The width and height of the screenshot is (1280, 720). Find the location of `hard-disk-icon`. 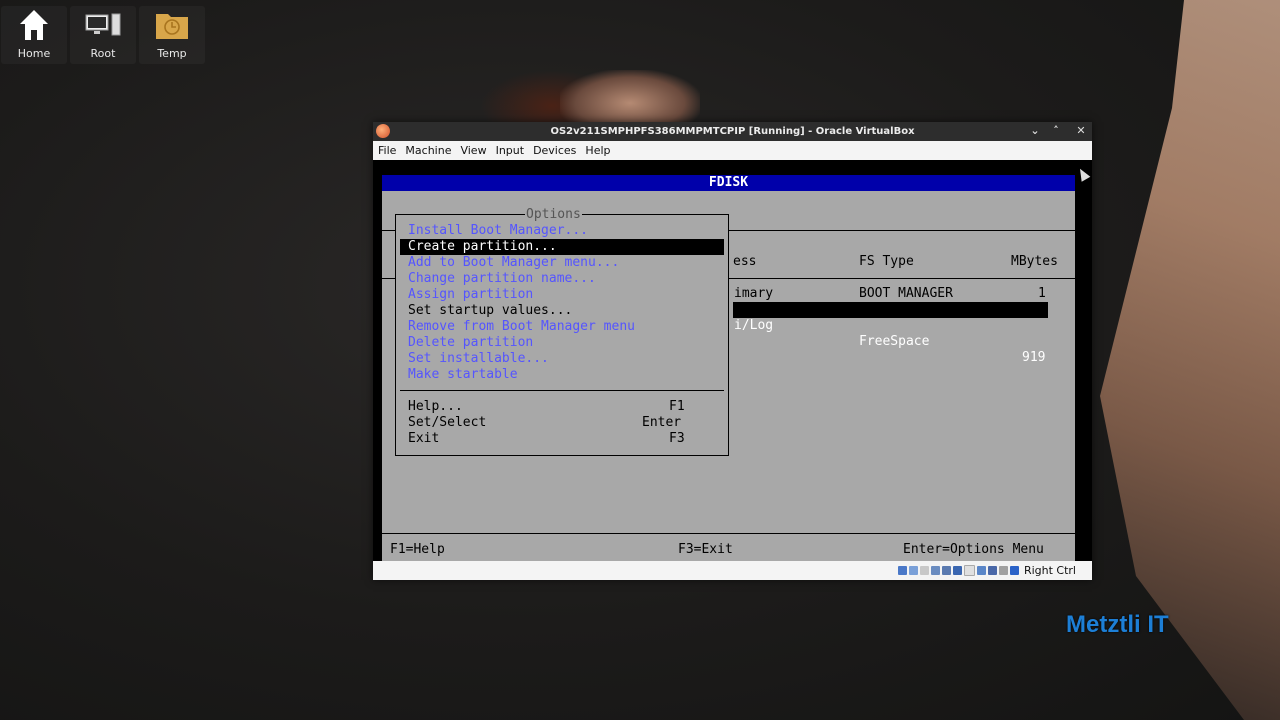

hard-disk-icon is located at coordinates (902, 570).